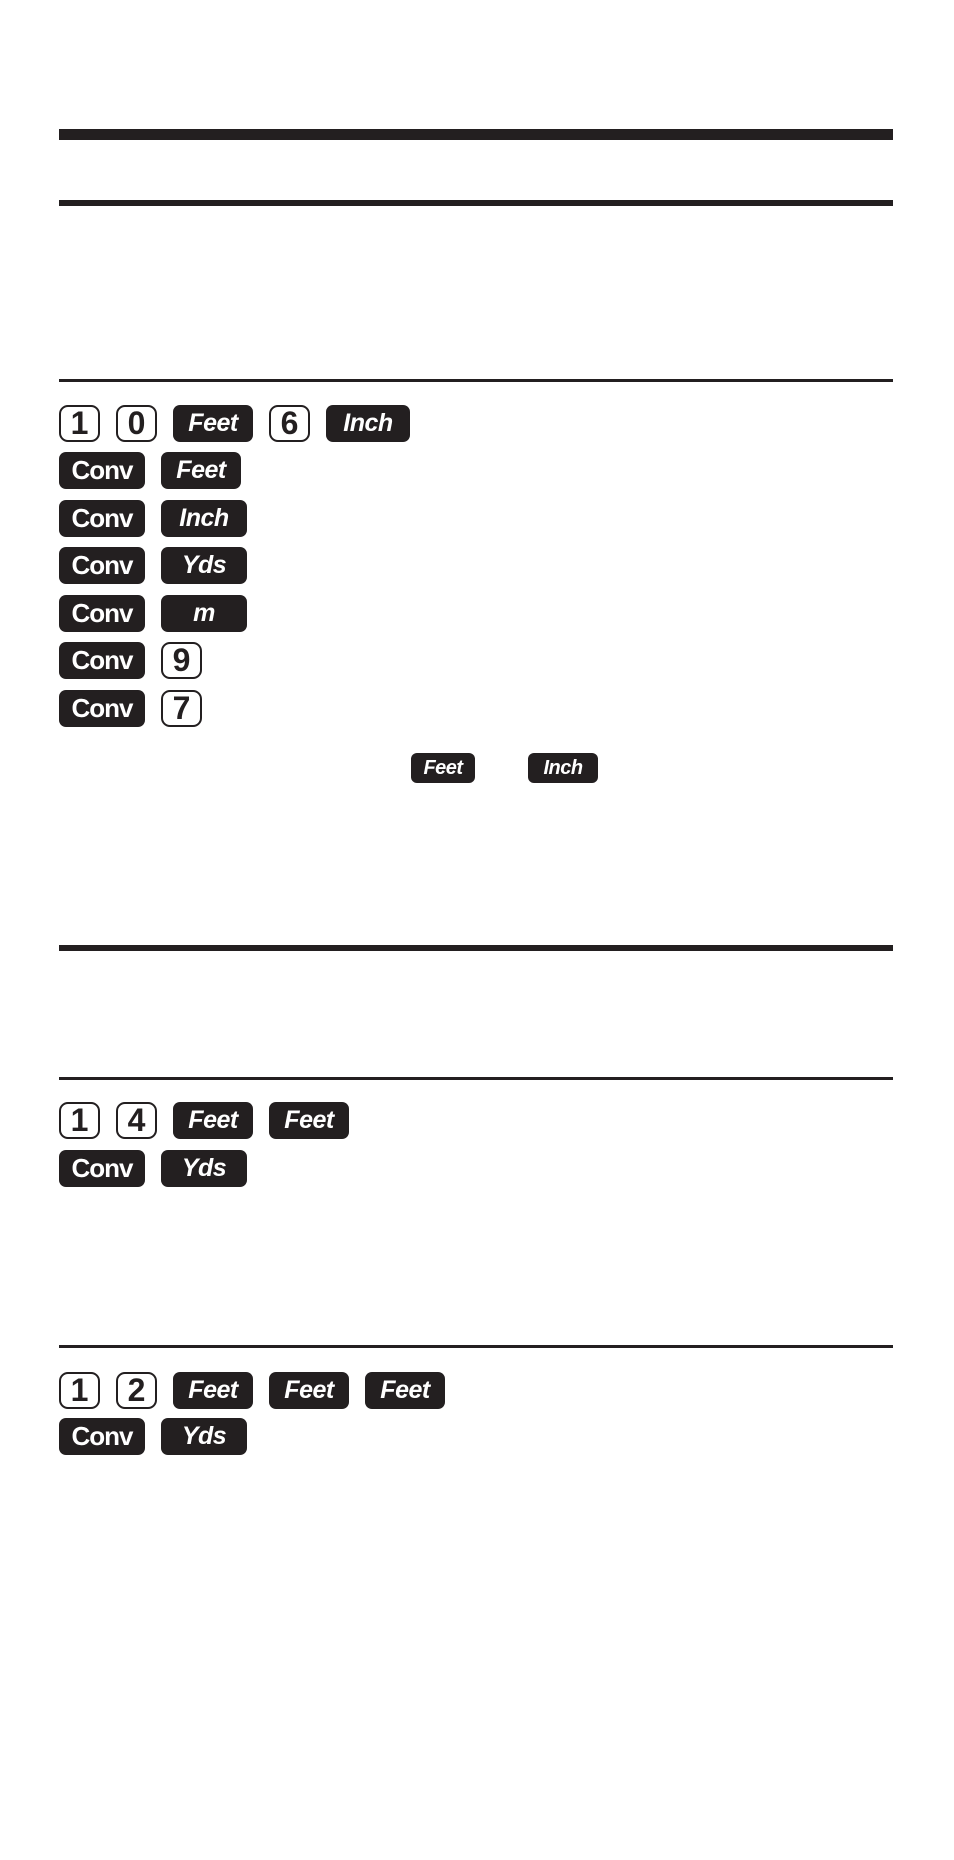 The image size is (954, 1860). I want to click on key-7: 7, so click(181, 708).